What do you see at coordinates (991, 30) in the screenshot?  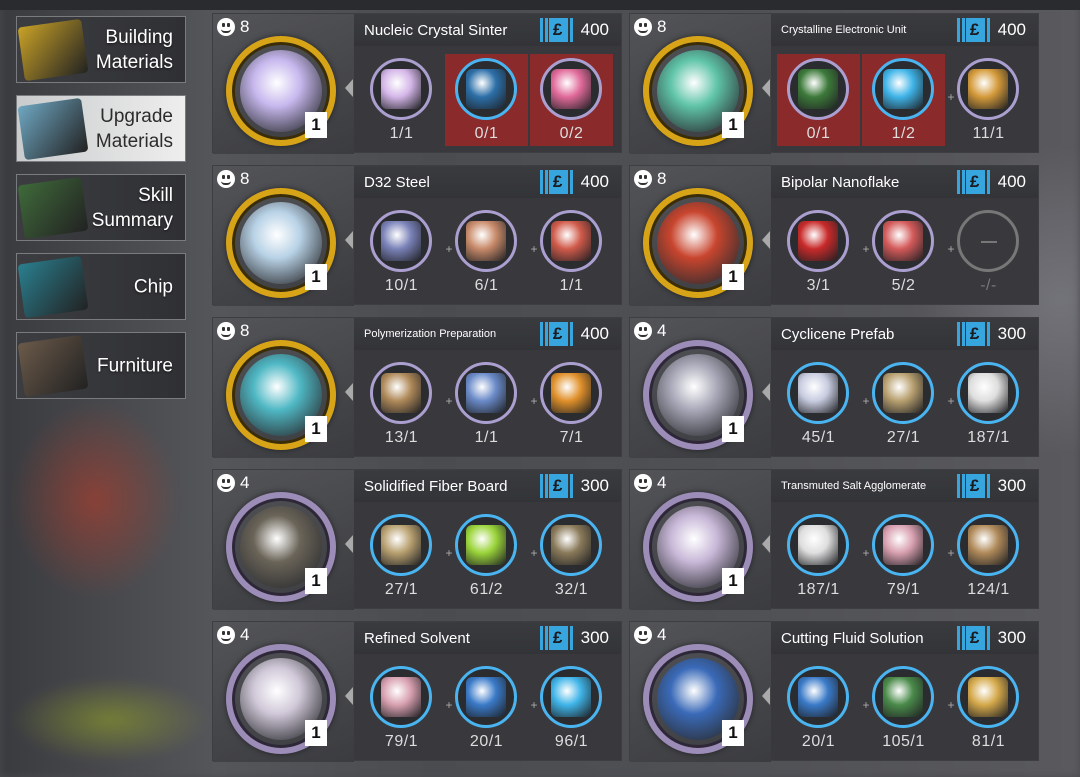 I see `lmd-cost: £400` at bounding box center [991, 30].